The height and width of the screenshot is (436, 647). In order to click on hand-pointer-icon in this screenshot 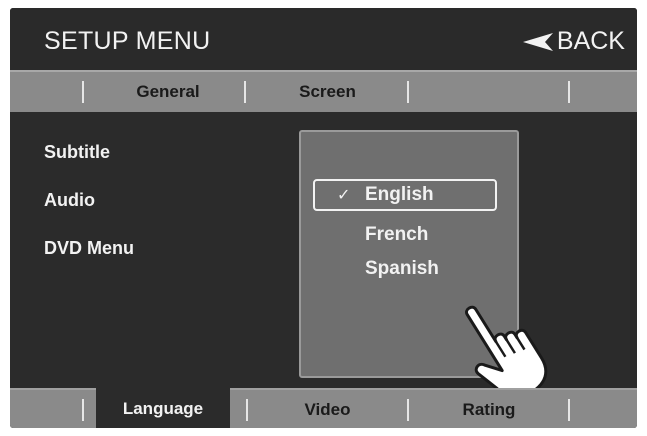, I will do `click(506, 352)`.